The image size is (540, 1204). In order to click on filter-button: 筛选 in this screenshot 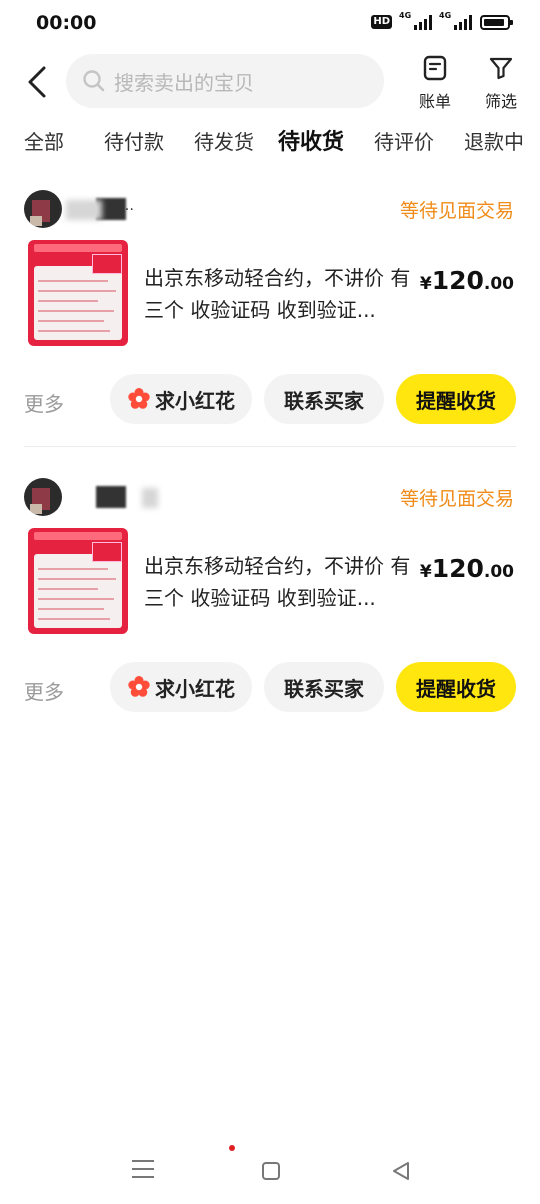, I will do `click(501, 83)`.